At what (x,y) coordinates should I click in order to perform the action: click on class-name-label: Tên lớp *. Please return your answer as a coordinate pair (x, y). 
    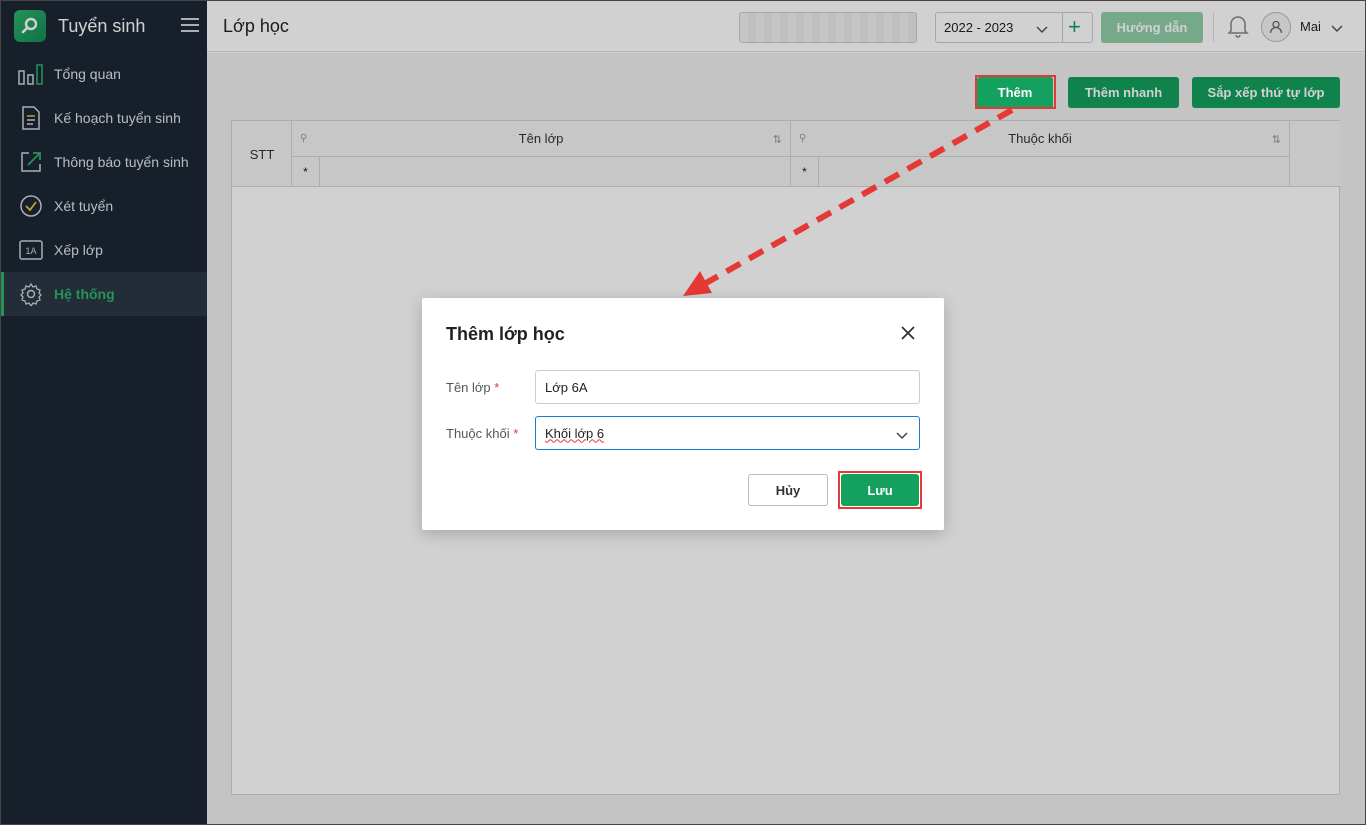
    Looking at the image, I should click on (472, 387).